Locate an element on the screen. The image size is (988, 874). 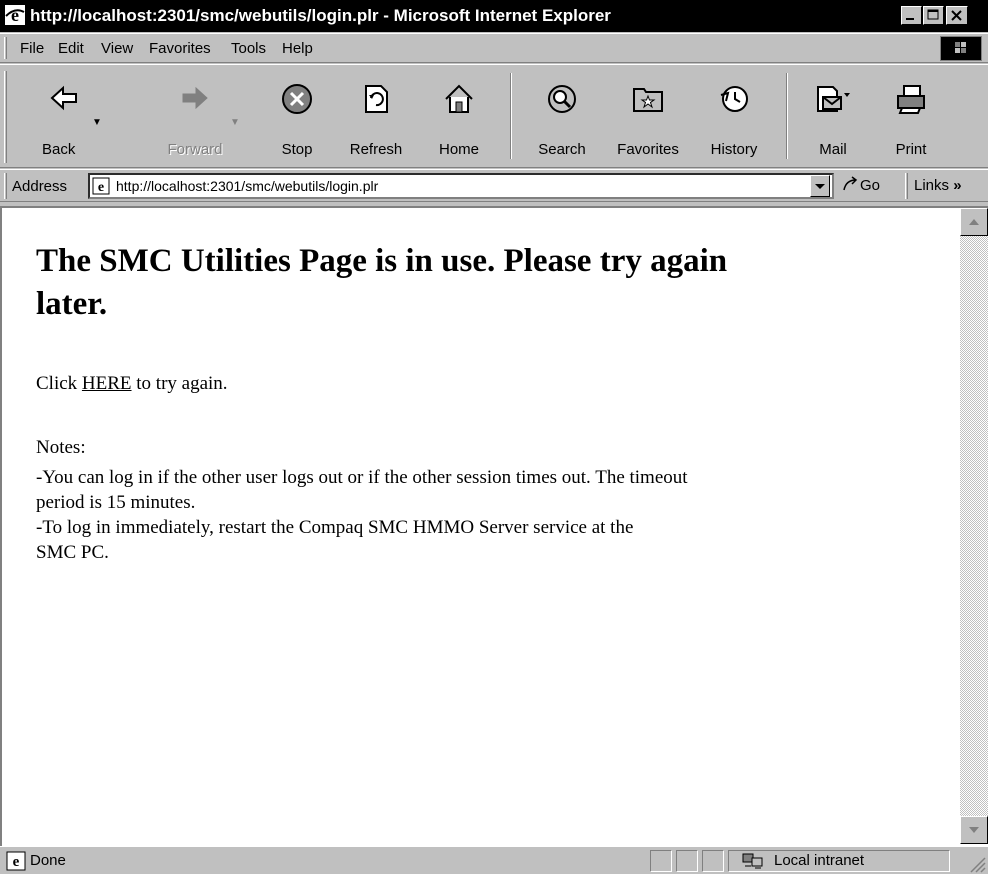
windows-logo-throbber is located at coordinates (961, 48).